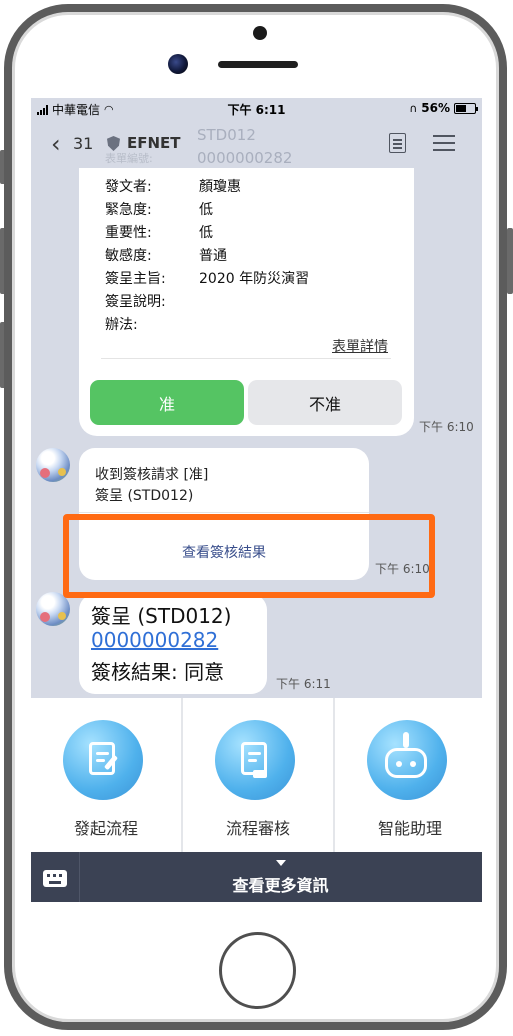  Describe the element at coordinates (158, 672) in the screenshot. I see `result-status: 簽核結果: 同意` at that location.